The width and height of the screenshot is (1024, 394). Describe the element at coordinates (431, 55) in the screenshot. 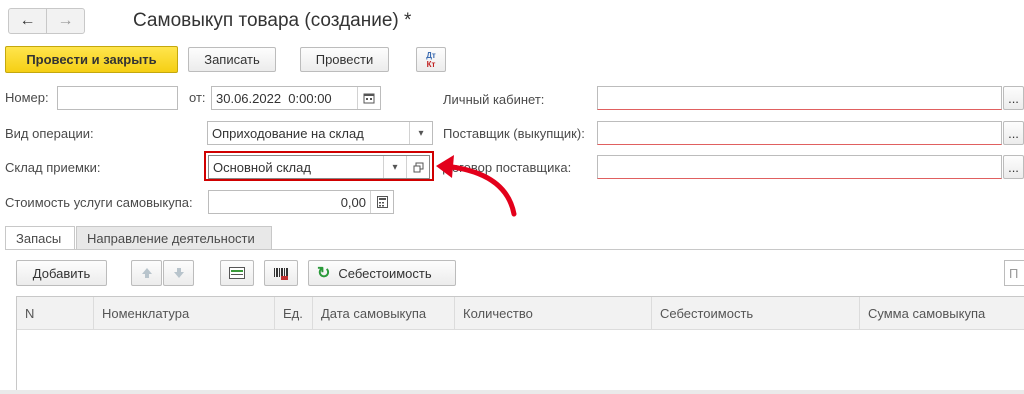

I see `dt-label: Дт` at that location.